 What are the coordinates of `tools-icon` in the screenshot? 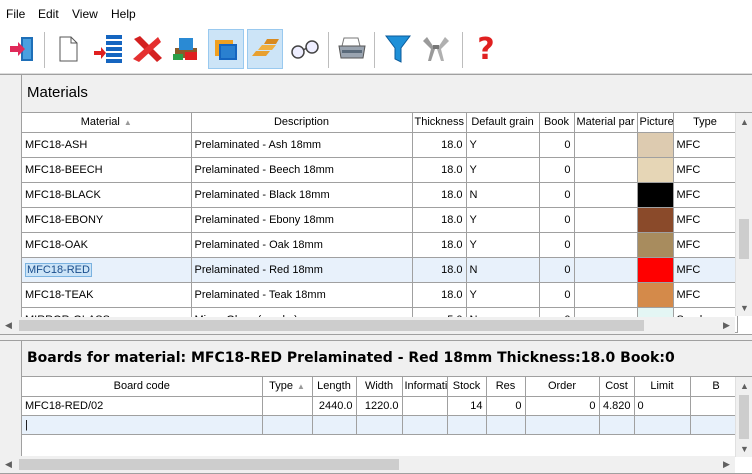 It's located at (436, 49).